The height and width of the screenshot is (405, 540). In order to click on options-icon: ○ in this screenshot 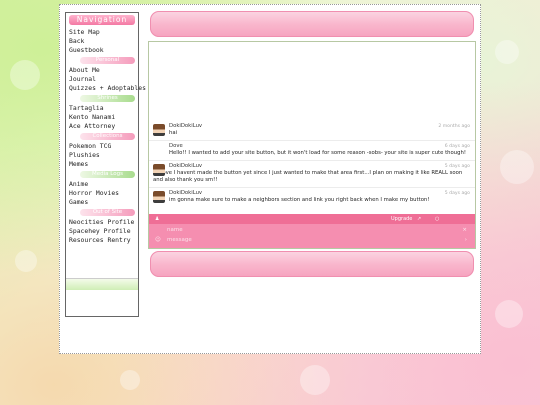, I will do `click(437, 219)`.